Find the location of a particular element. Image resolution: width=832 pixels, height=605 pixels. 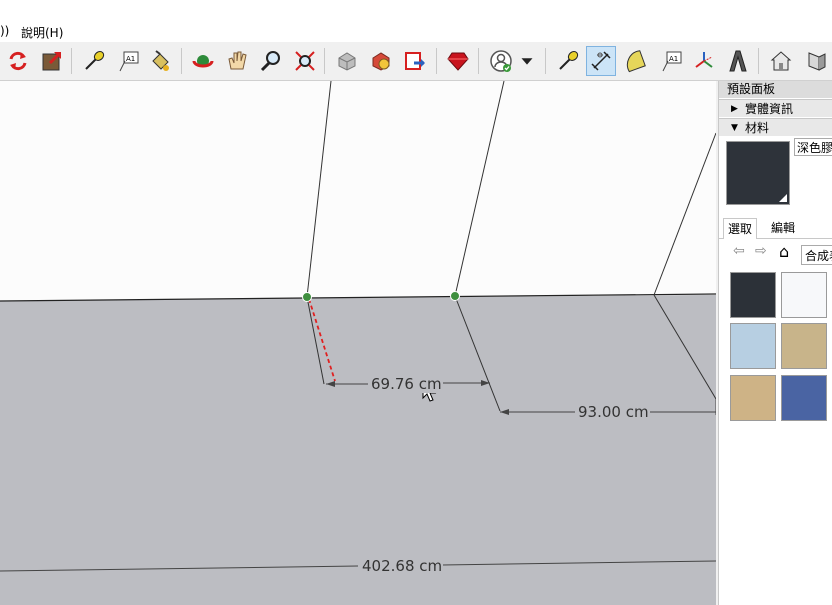

dimension-label-2: 93.00 cm is located at coordinates (613, 412).